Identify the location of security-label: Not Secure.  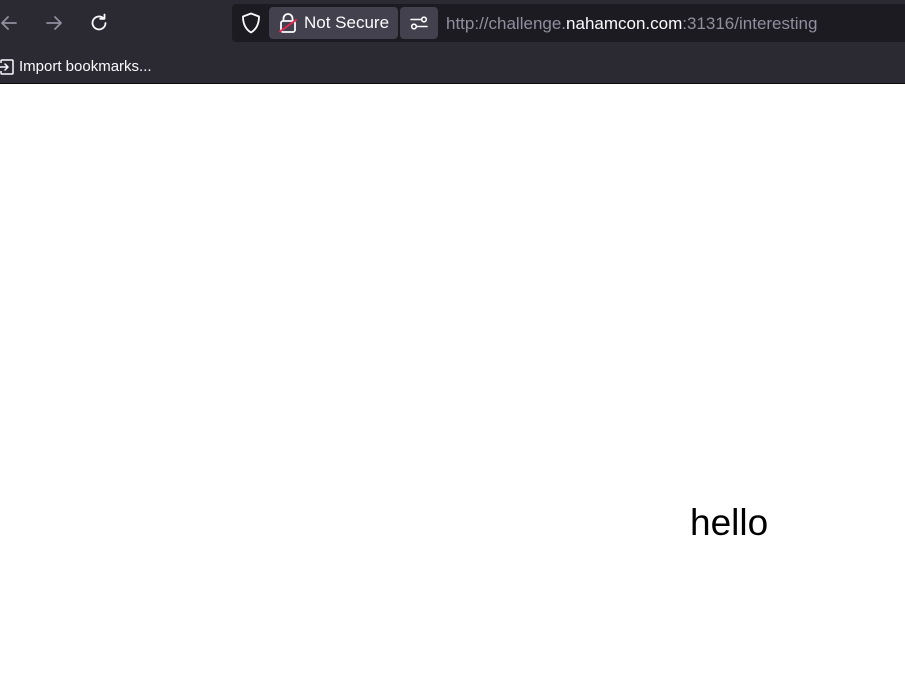
(347, 22).